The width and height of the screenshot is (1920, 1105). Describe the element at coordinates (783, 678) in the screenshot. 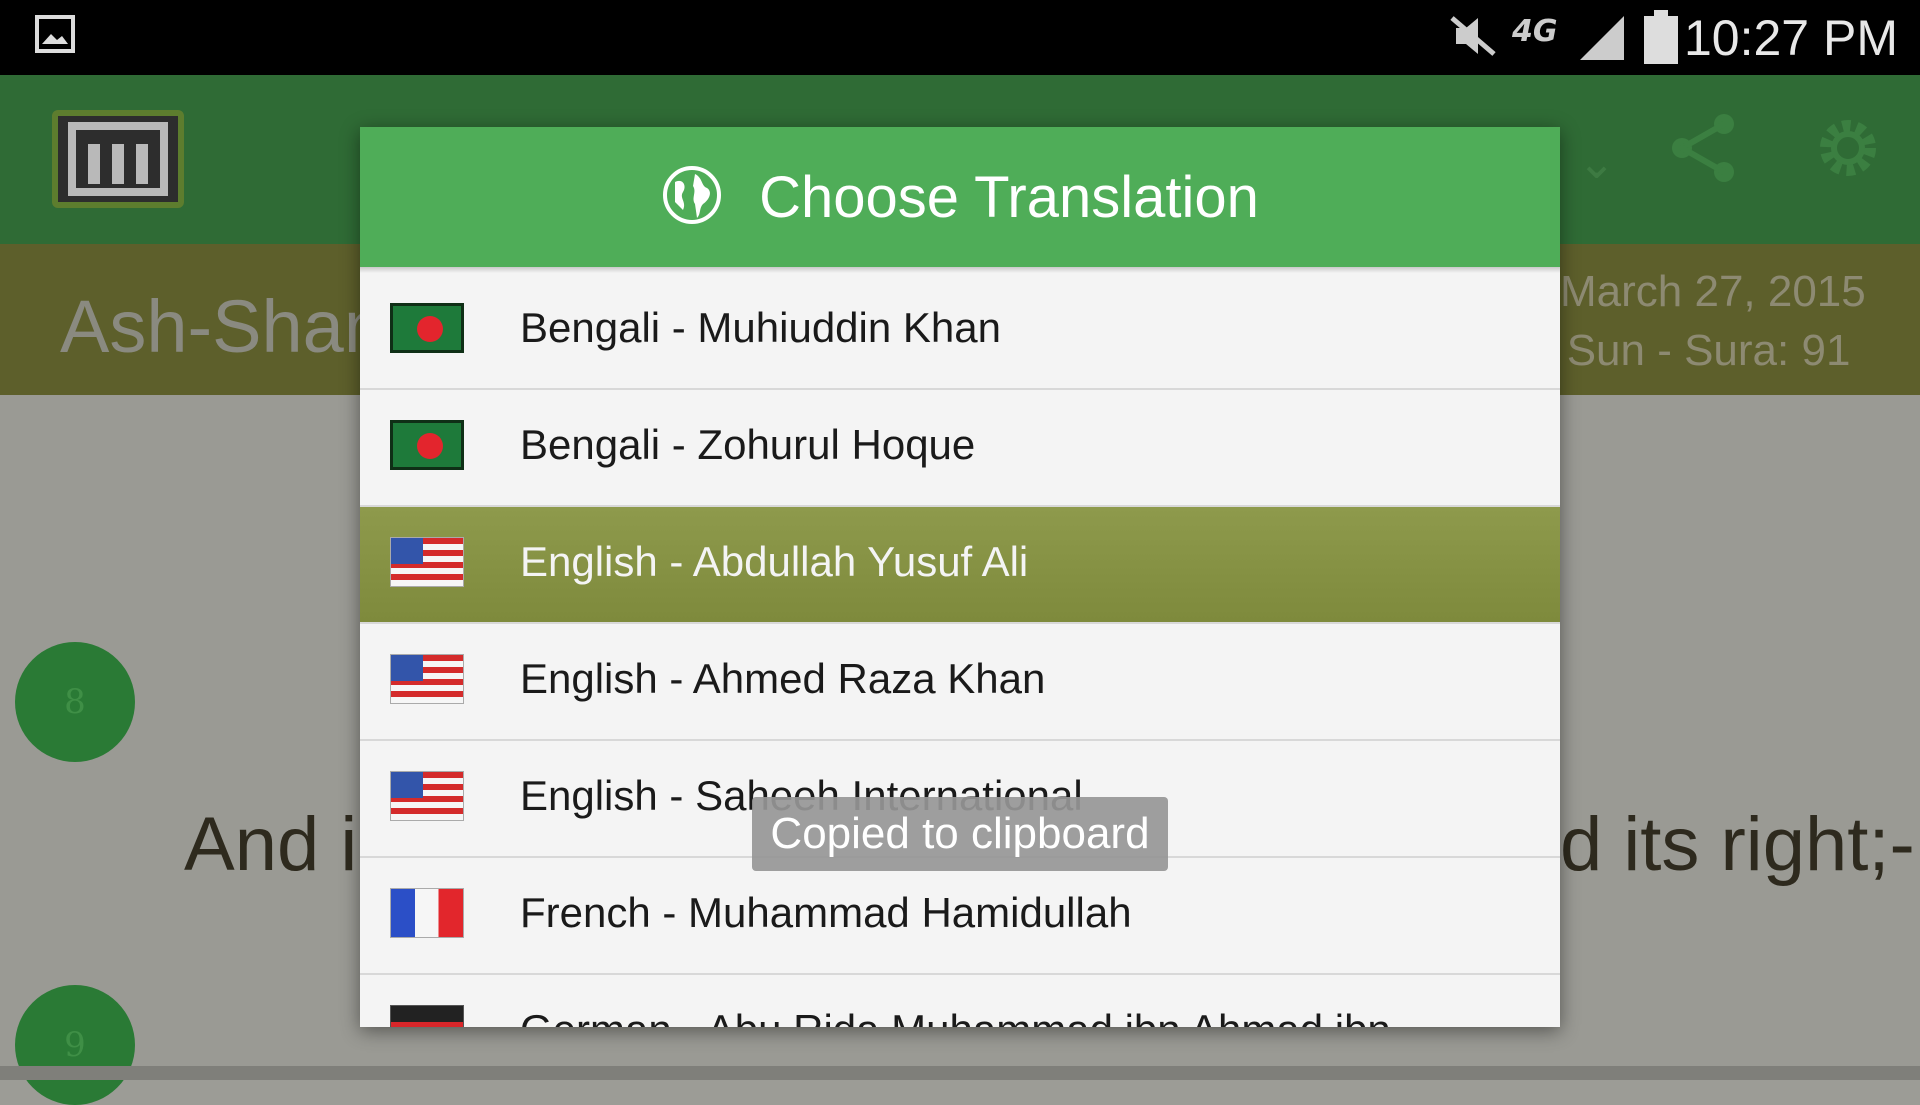

I see `translation-label: English - Ahmed Raza Khan` at that location.